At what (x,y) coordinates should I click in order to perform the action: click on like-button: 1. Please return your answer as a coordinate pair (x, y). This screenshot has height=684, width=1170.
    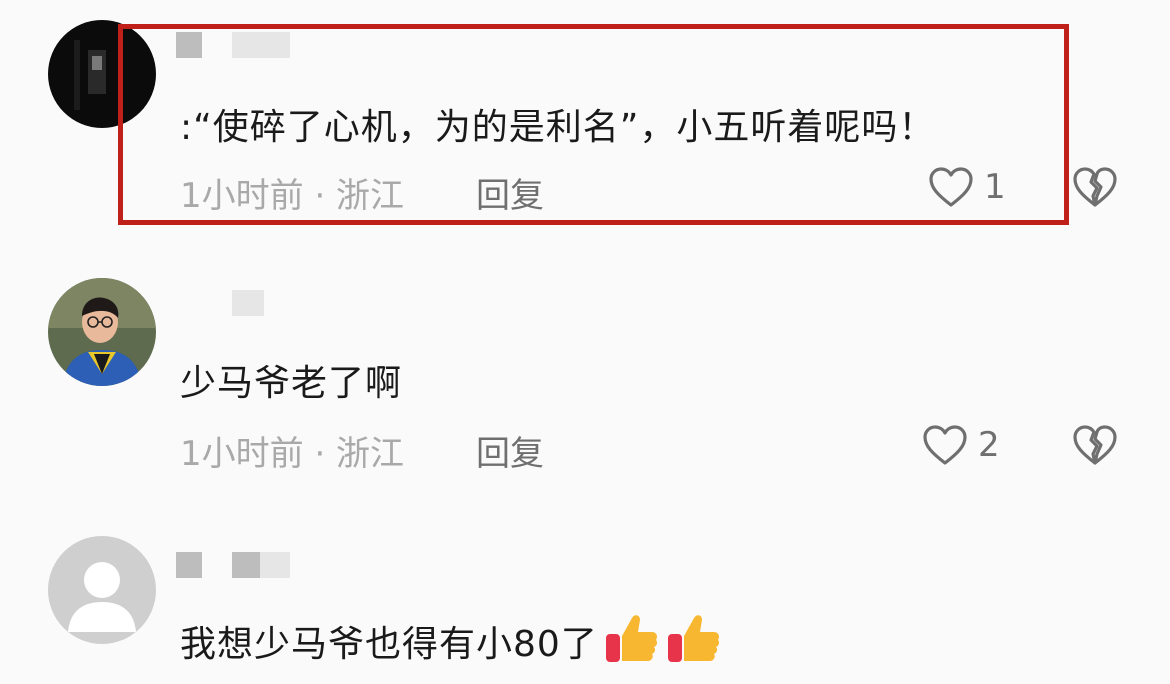
    Looking at the image, I should click on (967, 187).